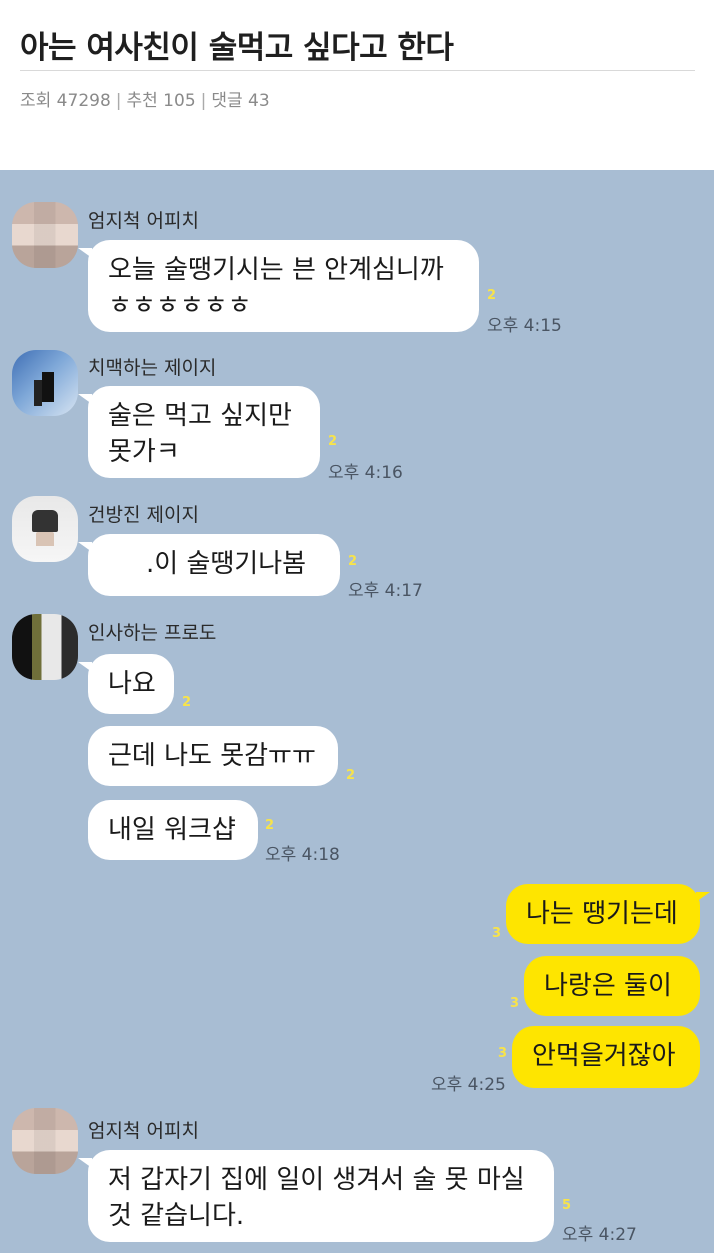  I want to click on post-header: 아는 여사친이 술먹고 싶다고 한다 조회 47298 | 추천 105 | 댓글 43, so click(357, 85).